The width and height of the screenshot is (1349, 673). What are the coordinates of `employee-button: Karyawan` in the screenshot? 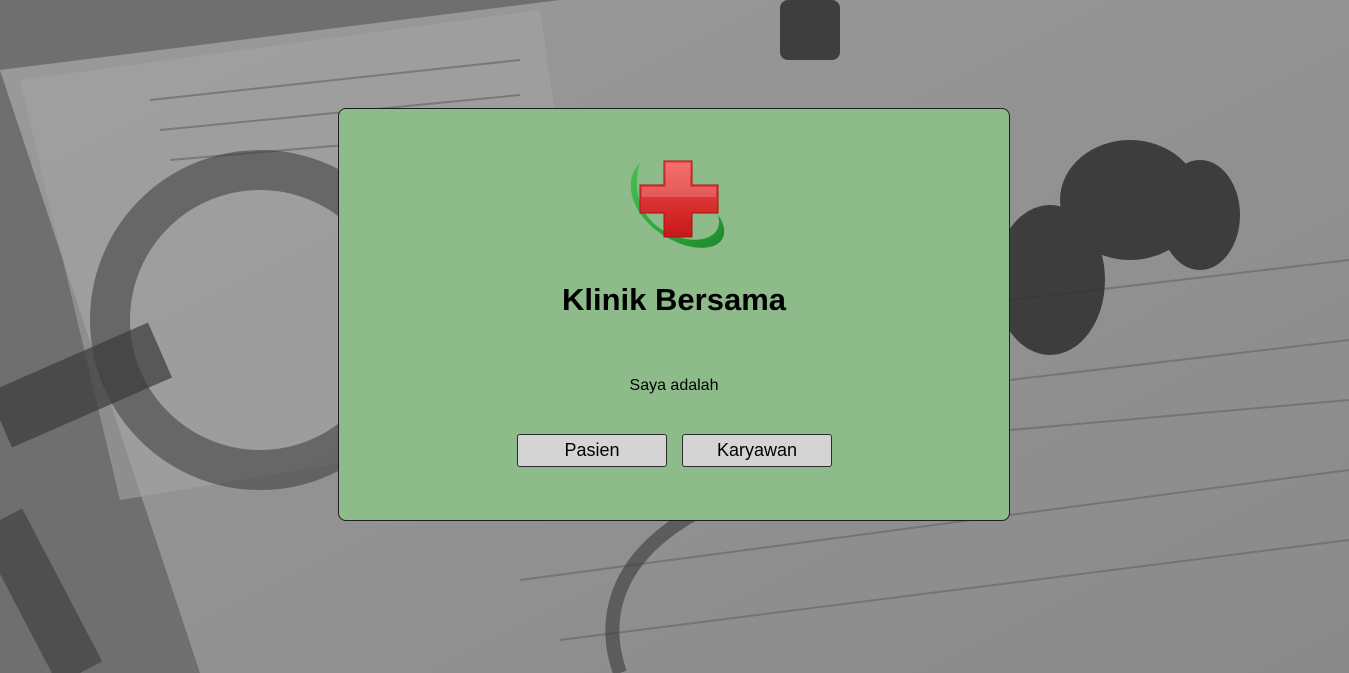 It's located at (757, 450).